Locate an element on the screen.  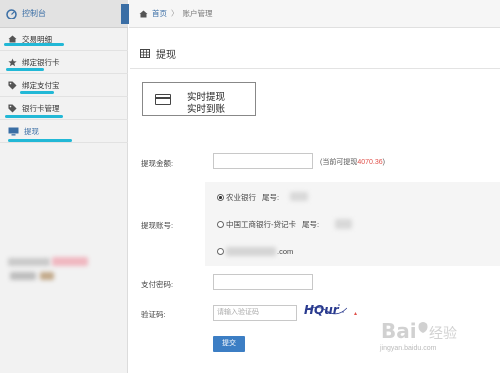
monitor-icon is located at coordinates (13, 131).